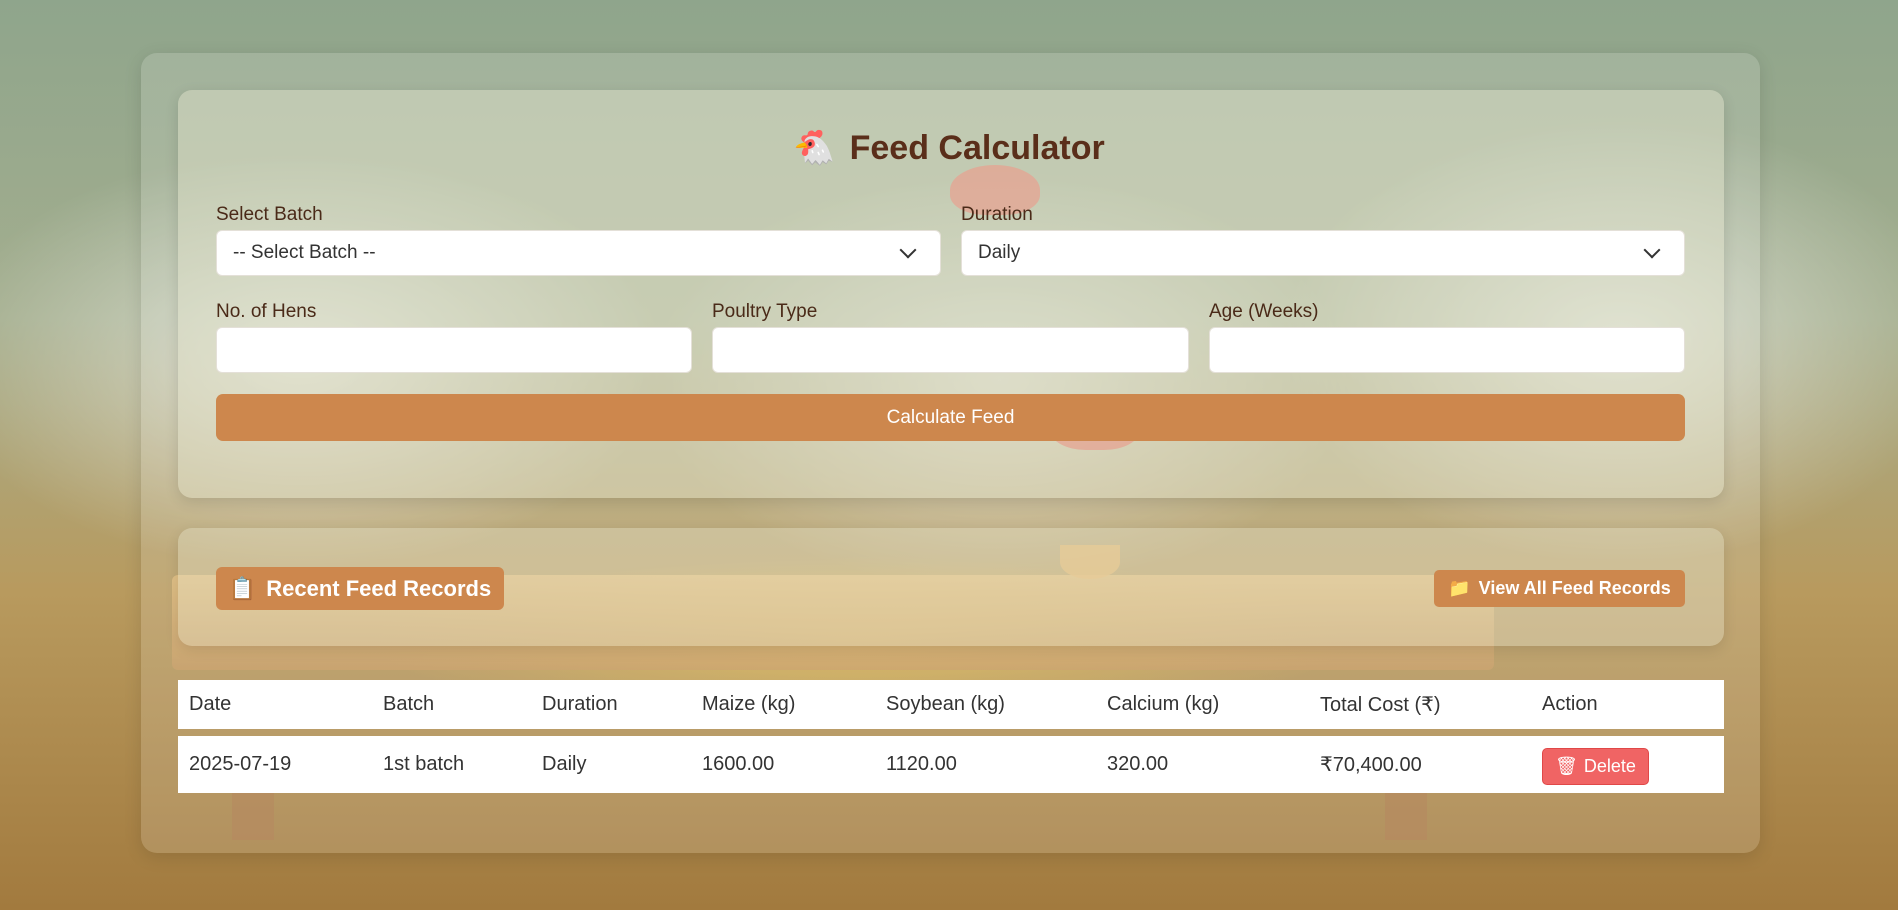 Image resolution: width=1898 pixels, height=910 pixels. Describe the element at coordinates (783, 764) in the screenshot. I see `maize-cell: 1600.00` at that location.